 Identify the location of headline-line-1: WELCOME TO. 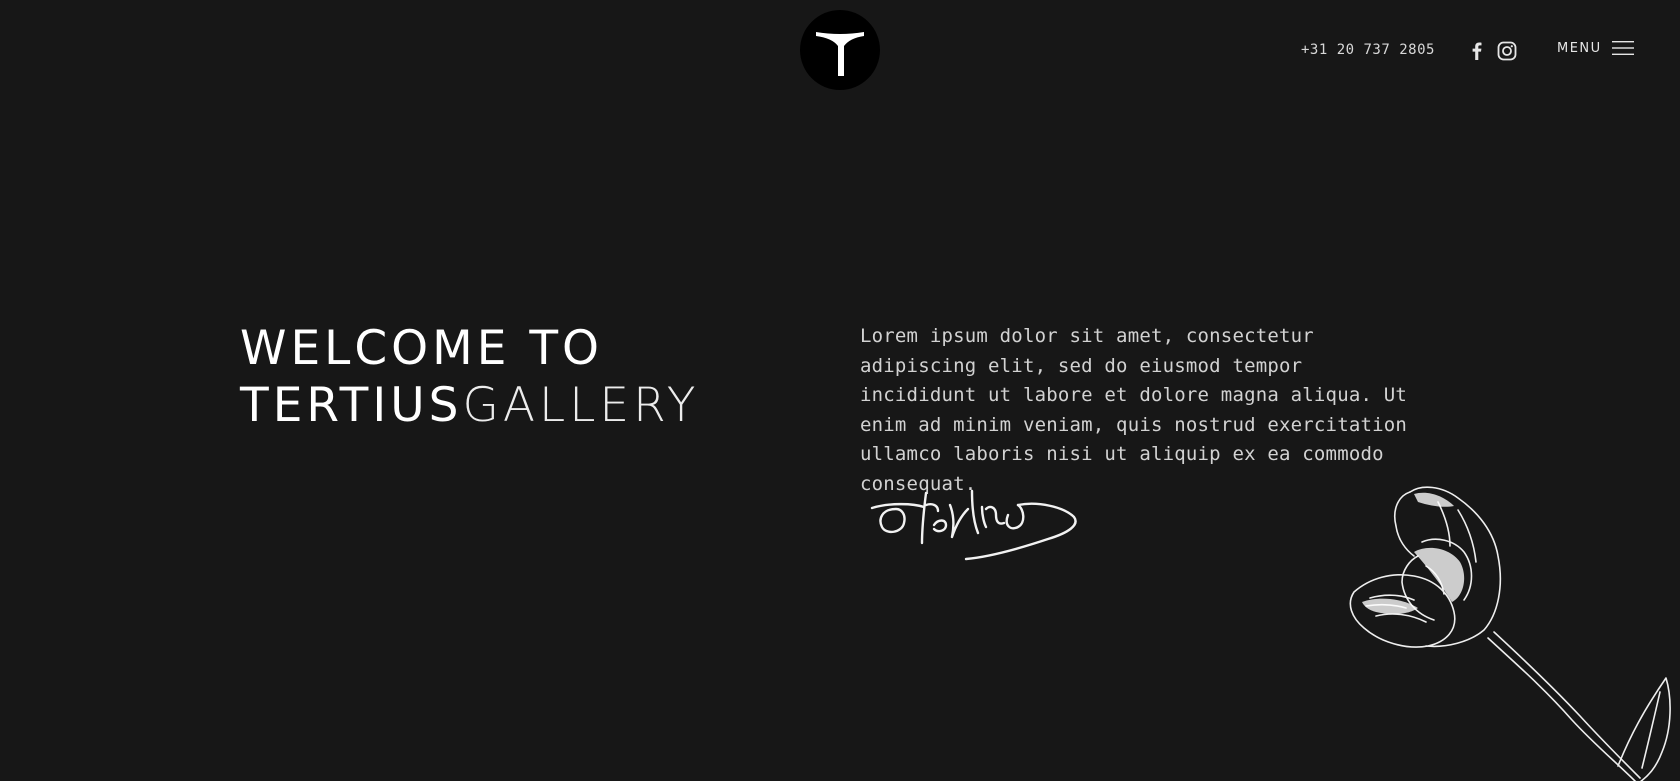
(422, 348).